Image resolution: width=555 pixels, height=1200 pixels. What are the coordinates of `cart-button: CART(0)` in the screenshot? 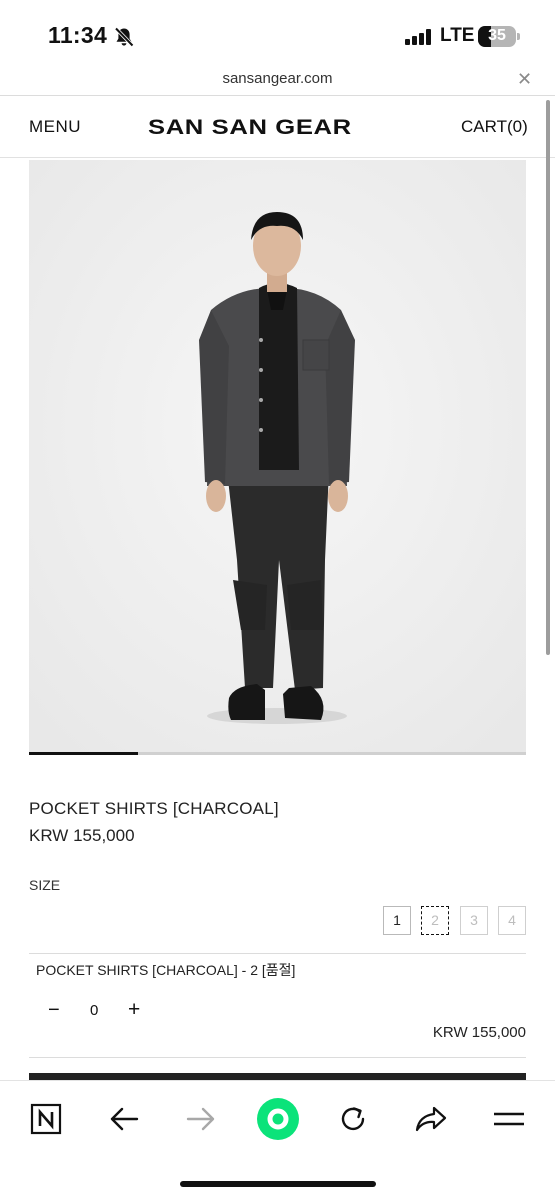 It's located at (494, 127).